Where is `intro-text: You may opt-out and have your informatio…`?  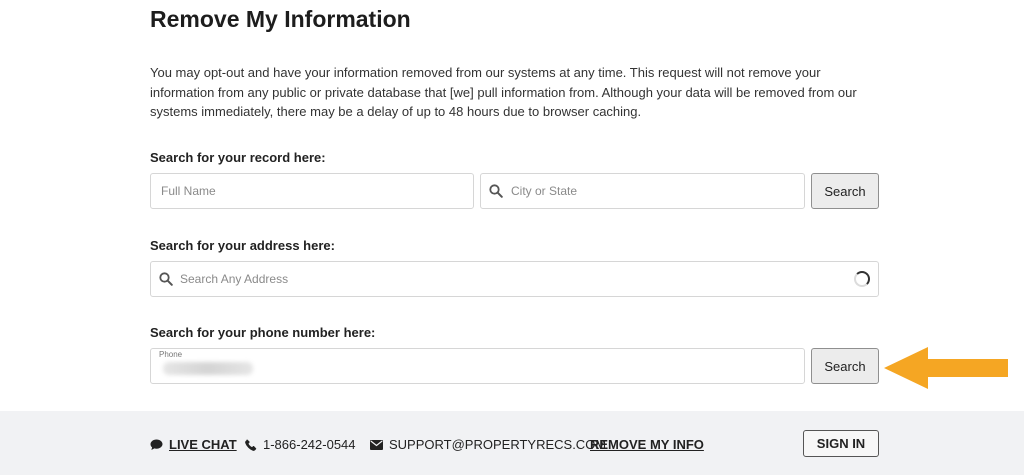
intro-text: You may opt-out and have your informatio… is located at coordinates (503, 92).